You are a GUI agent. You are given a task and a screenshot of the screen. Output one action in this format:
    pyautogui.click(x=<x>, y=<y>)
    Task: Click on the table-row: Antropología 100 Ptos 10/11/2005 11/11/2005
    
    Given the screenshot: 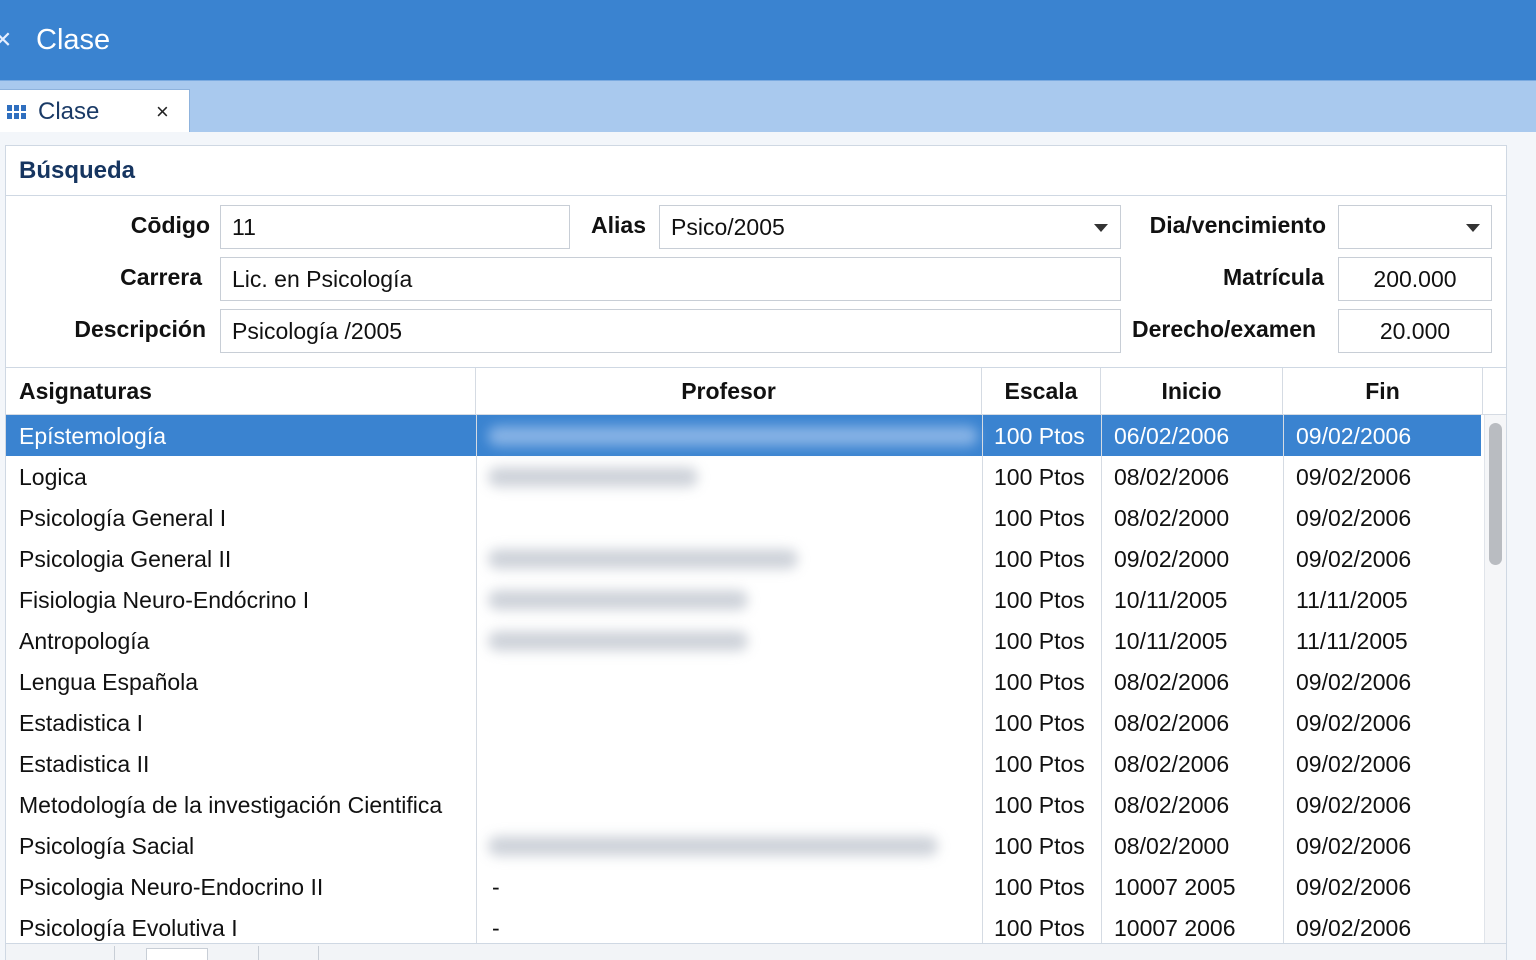 What is the action you would take?
    pyautogui.click(x=743, y=640)
    